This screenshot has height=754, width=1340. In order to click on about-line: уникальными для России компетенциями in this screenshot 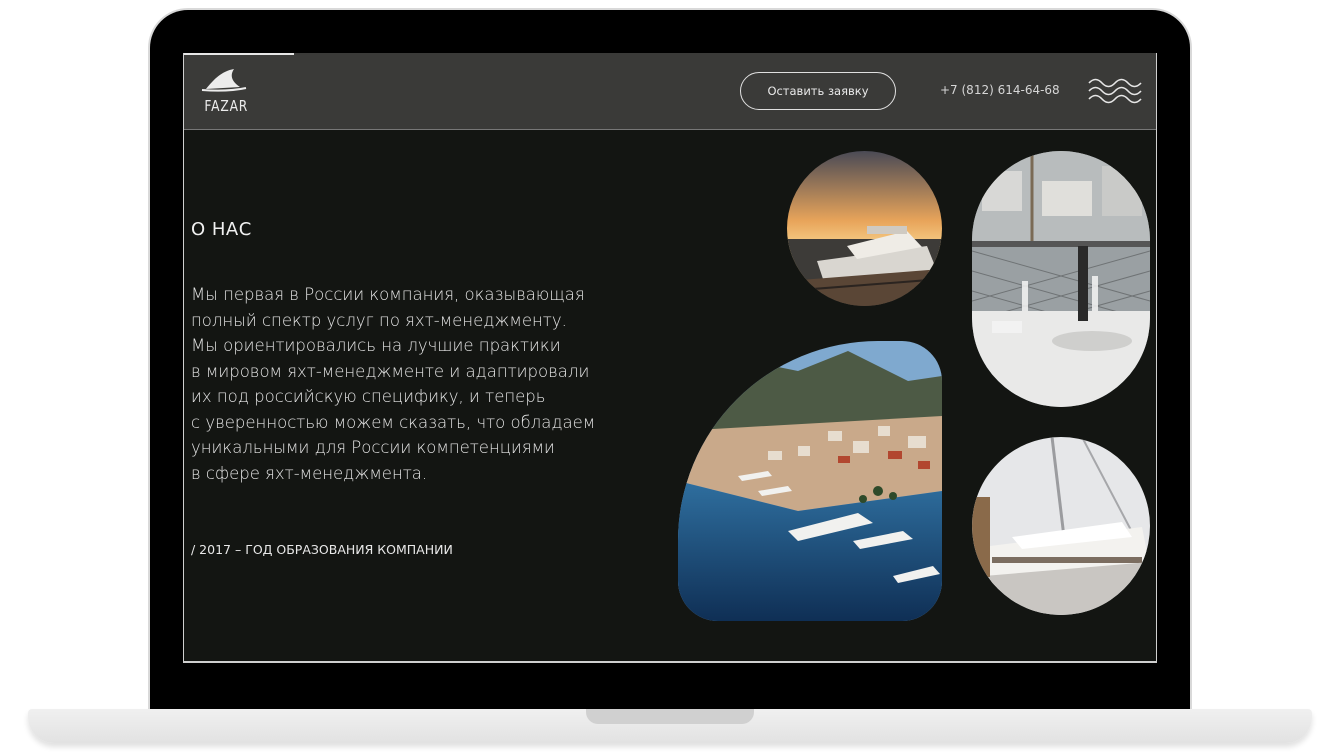, I will do `click(373, 447)`.